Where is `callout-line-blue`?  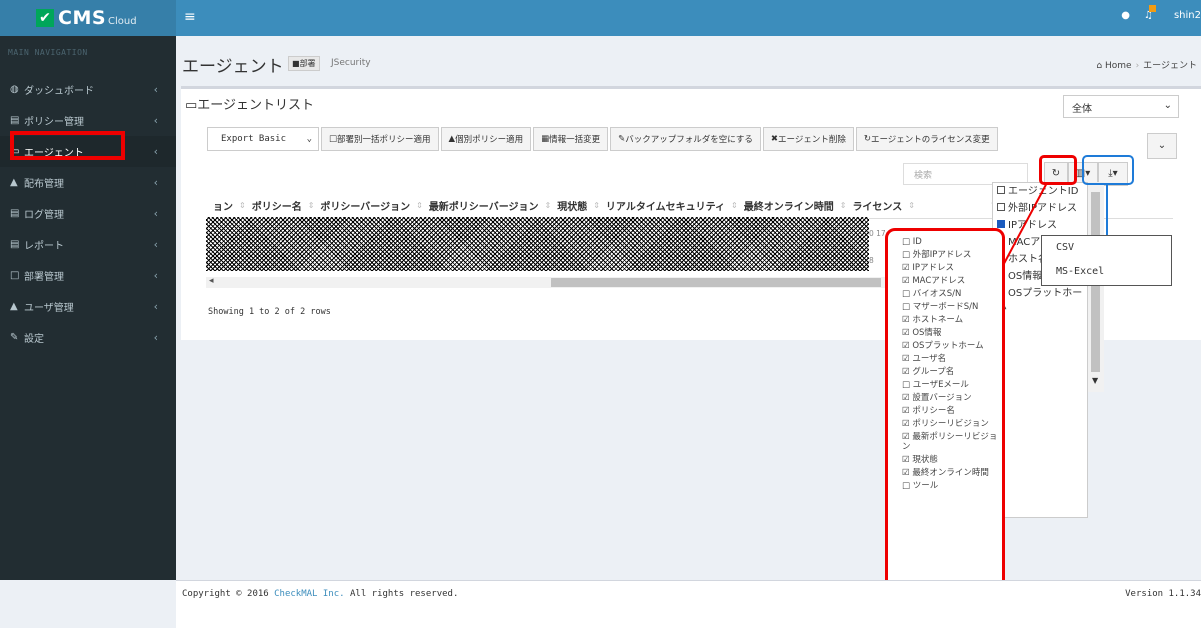
callout-line-blue is located at coordinates (1107, 209).